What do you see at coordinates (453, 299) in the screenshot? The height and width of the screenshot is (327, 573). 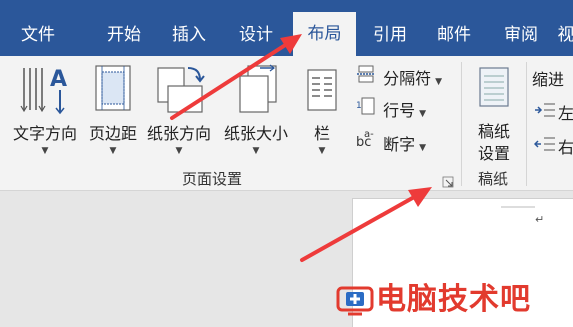 I see `watermark-text: 电脑技术吧` at bounding box center [453, 299].